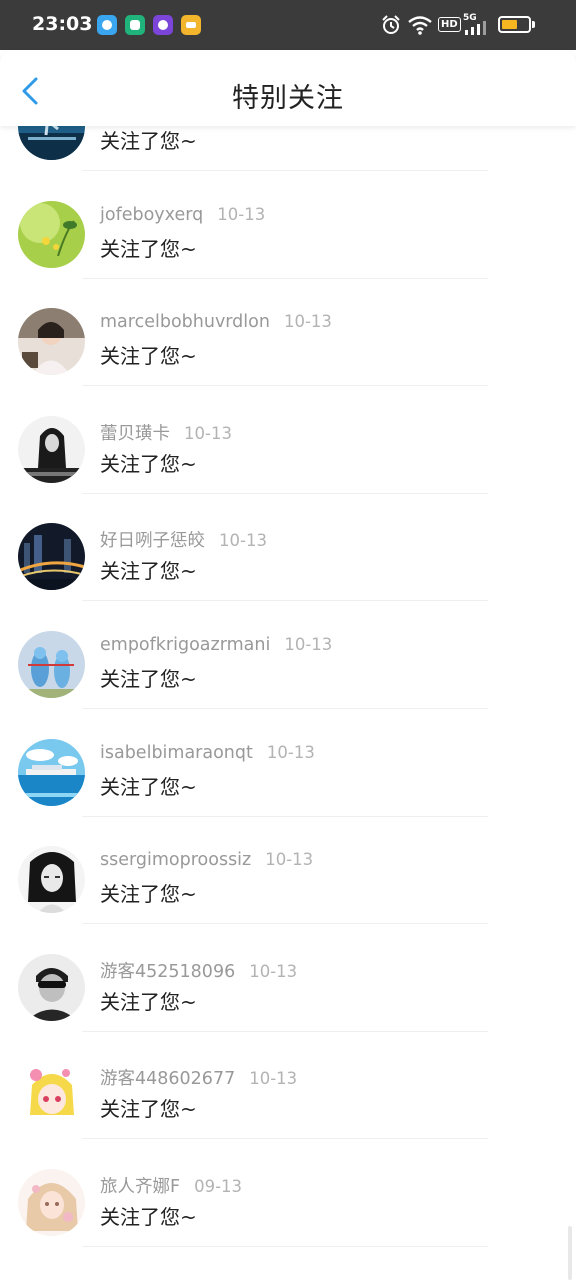 This screenshot has height=1280, width=576. I want to click on status-time: 23:03, so click(62, 24).